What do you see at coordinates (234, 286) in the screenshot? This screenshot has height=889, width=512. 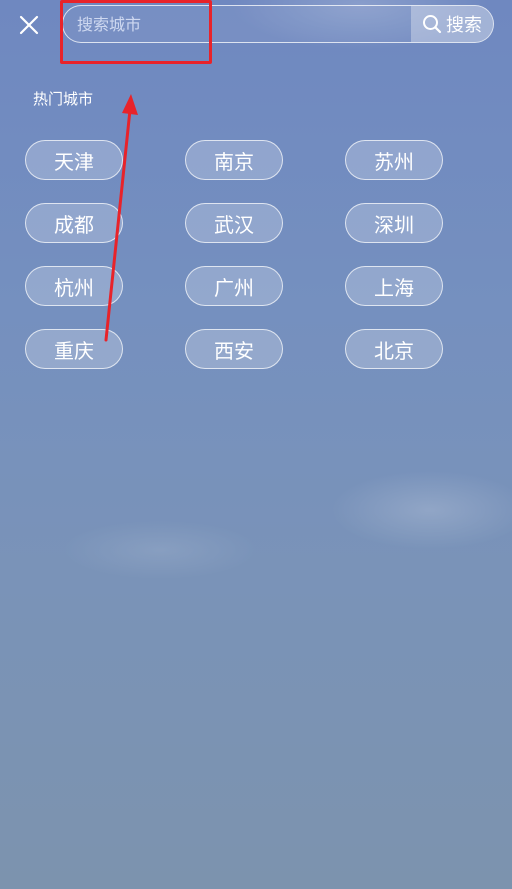 I see `city-chip-guangzhou: 广州` at bounding box center [234, 286].